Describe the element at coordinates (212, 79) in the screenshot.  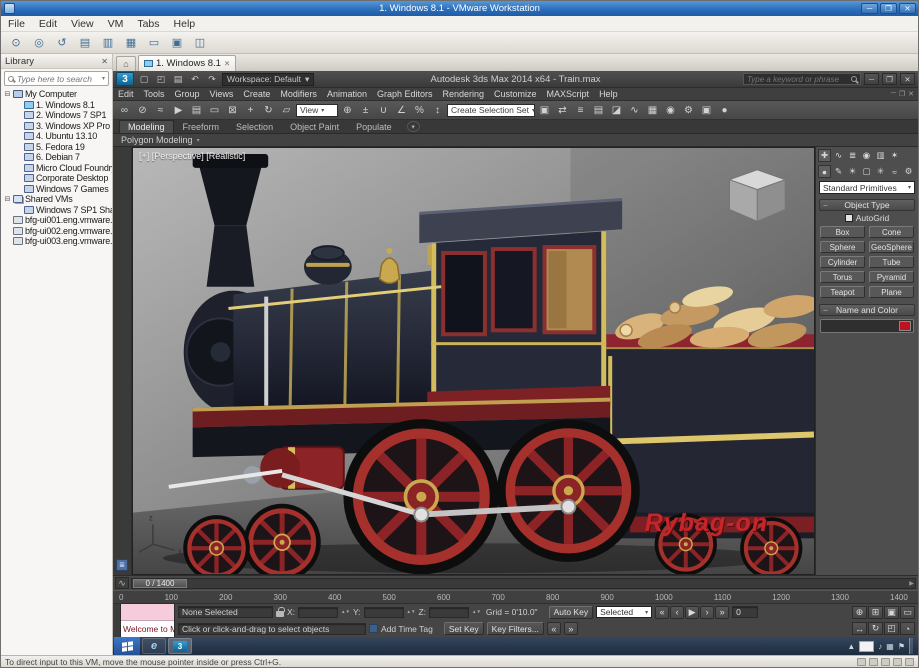
I see `redo-icon: ↷` at that location.